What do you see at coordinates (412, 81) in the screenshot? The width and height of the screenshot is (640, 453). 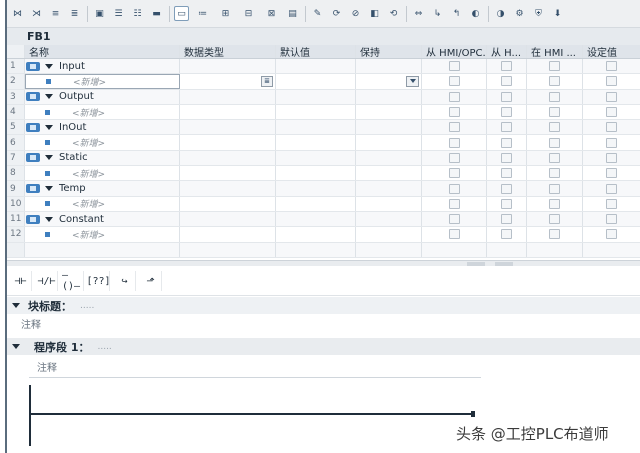 I see `retain-dropdown-icon` at bounding box center [412, 81].